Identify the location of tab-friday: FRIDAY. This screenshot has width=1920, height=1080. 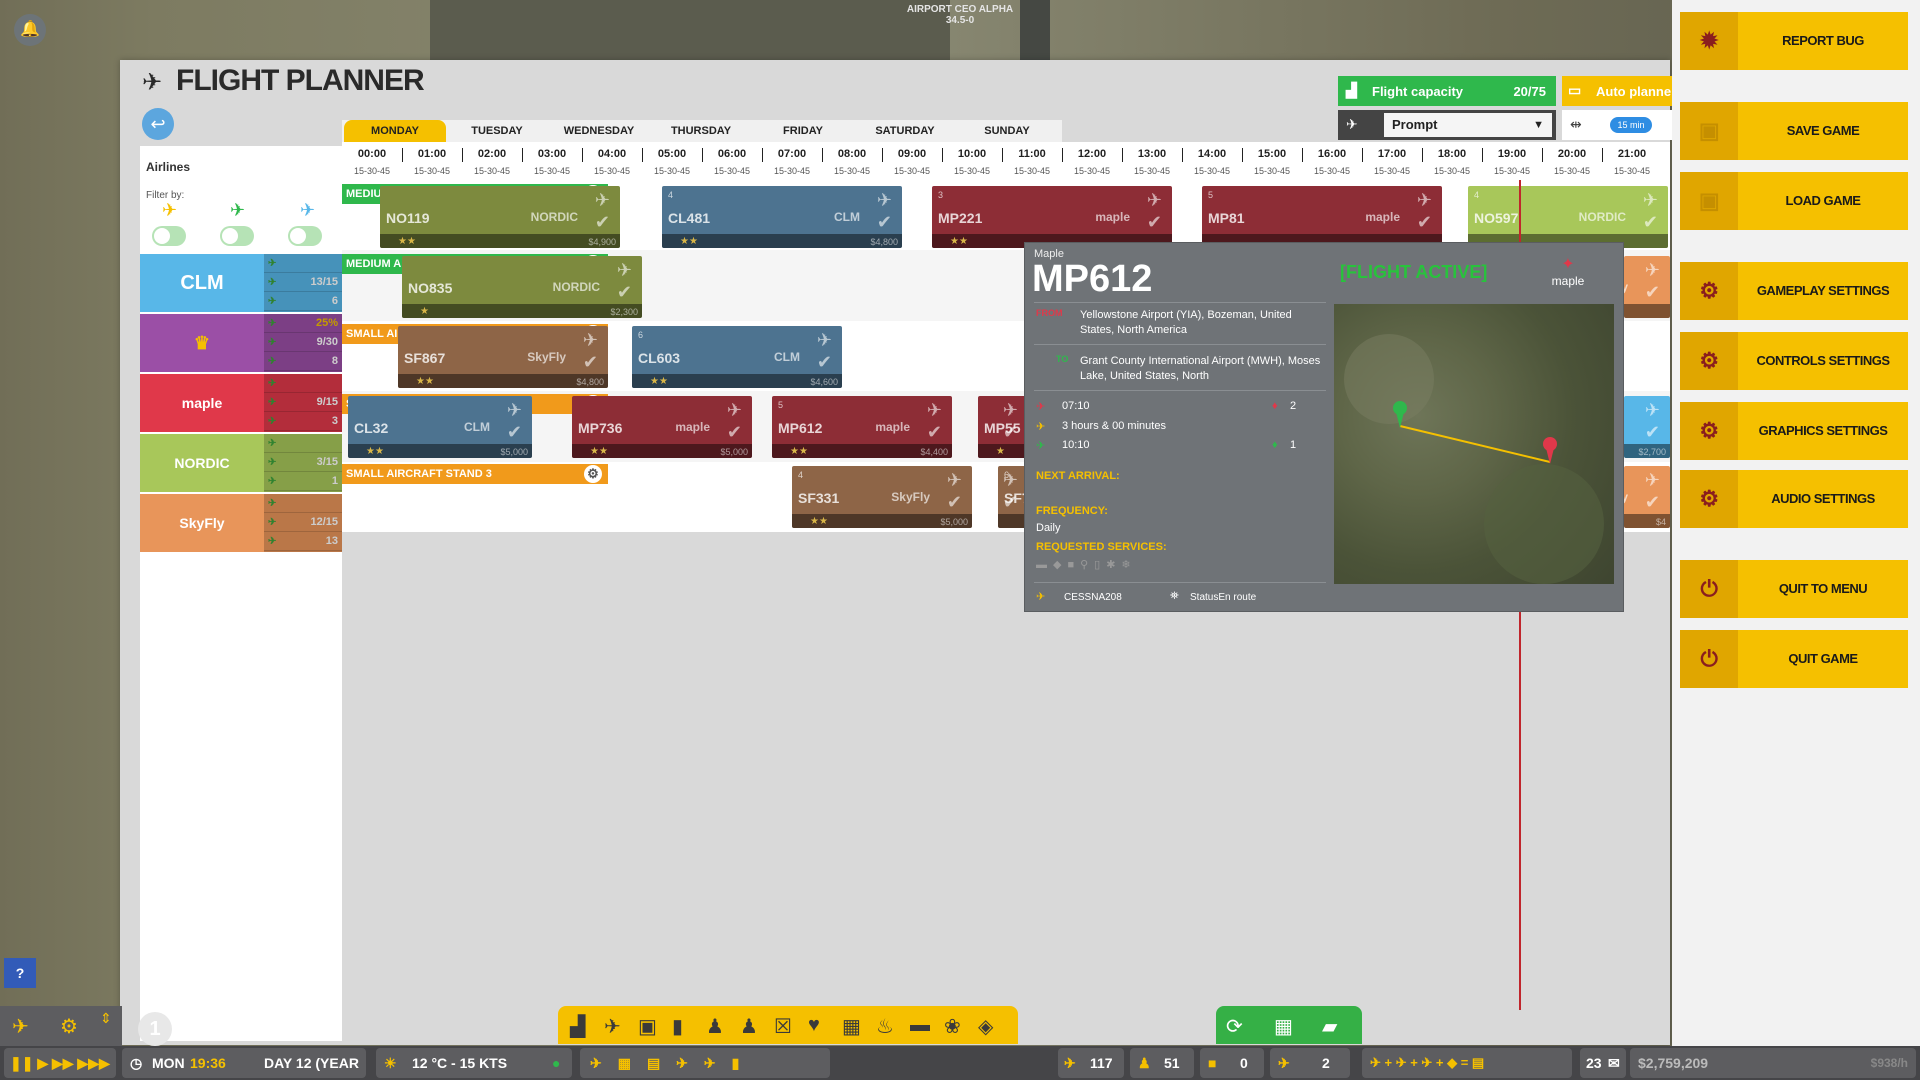
(803, 131).